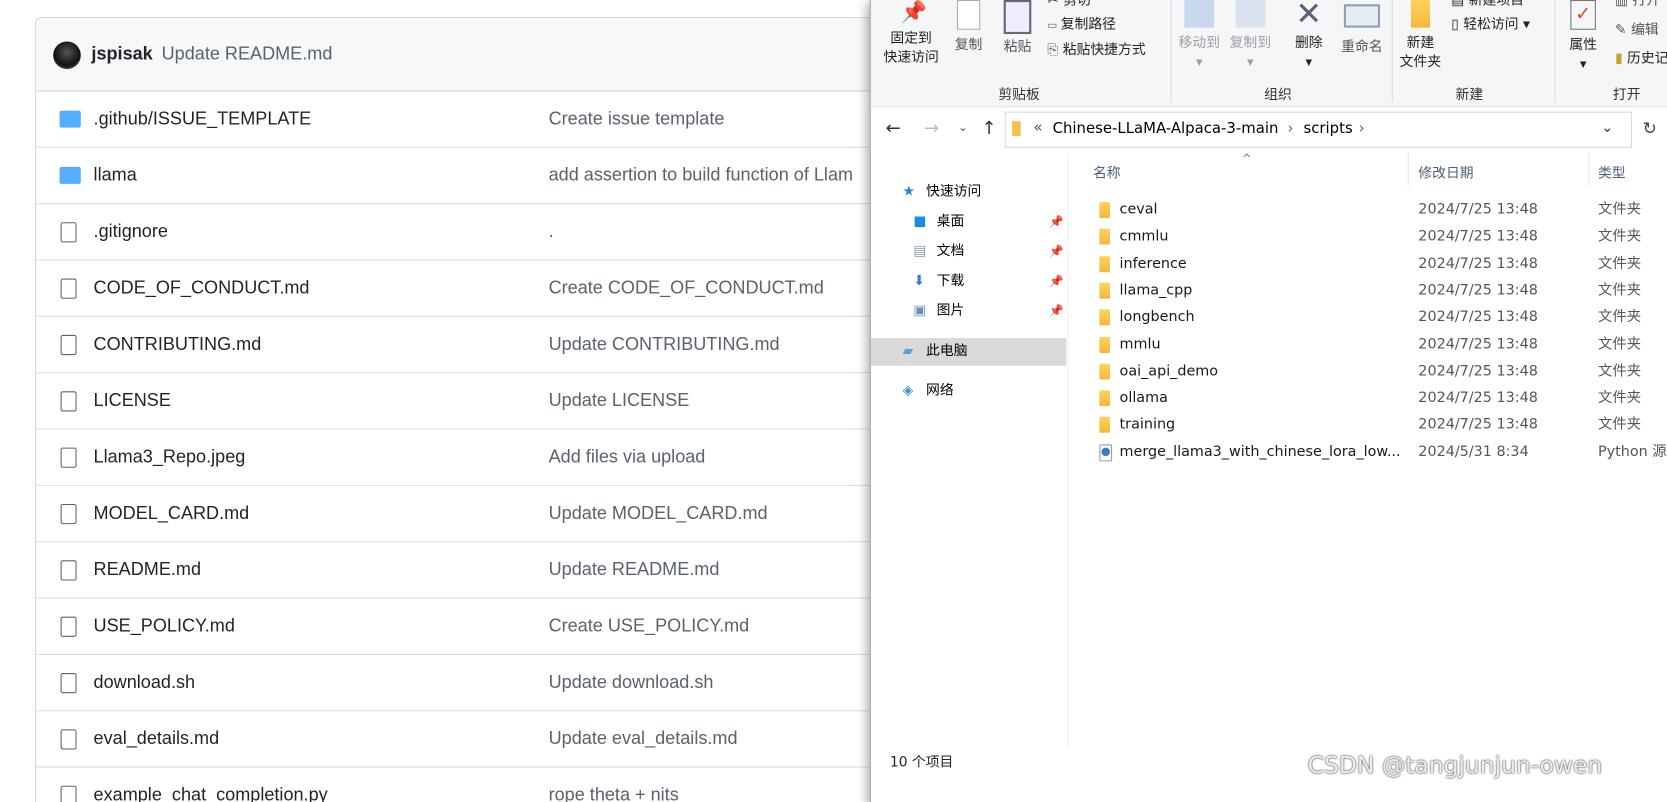  Describe the element at coordinates (649, 626) in the screenshot. I see `commit-message-link: Create USE_POLICY.md` at that location.